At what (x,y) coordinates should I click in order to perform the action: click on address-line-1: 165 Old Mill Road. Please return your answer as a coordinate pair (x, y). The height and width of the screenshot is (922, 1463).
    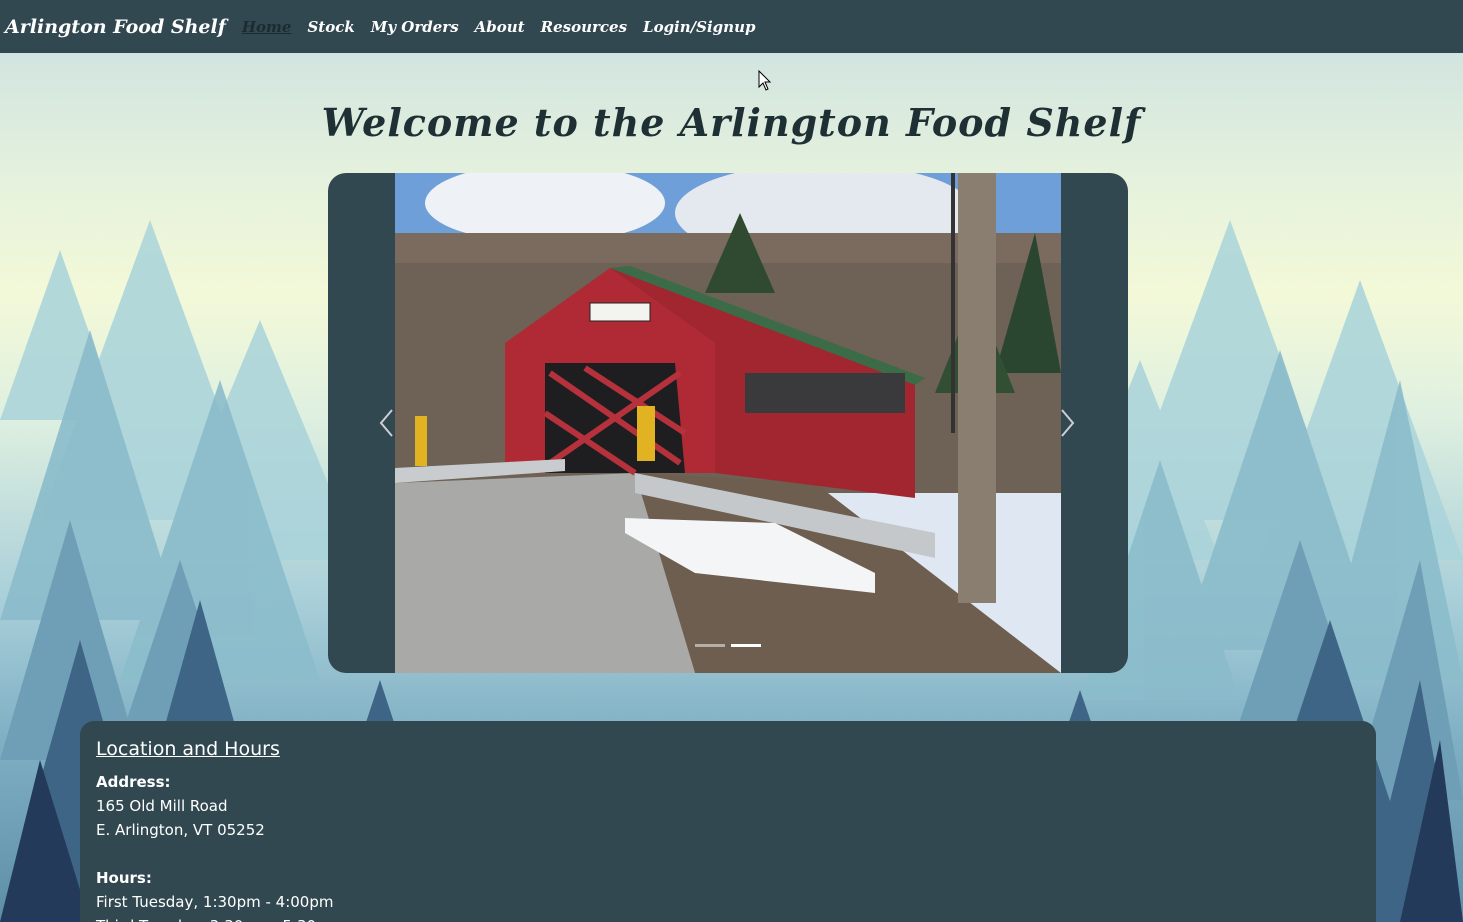
    Looking at the image, I should click on (162, 806).